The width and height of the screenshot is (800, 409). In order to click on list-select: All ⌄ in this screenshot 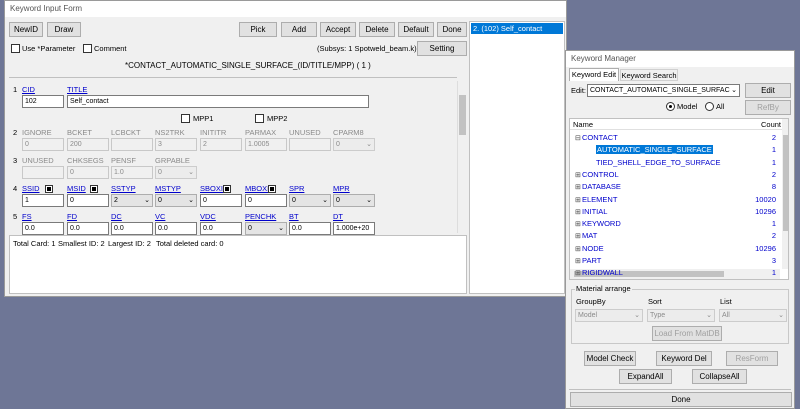, I will do `click(753, 315)`.